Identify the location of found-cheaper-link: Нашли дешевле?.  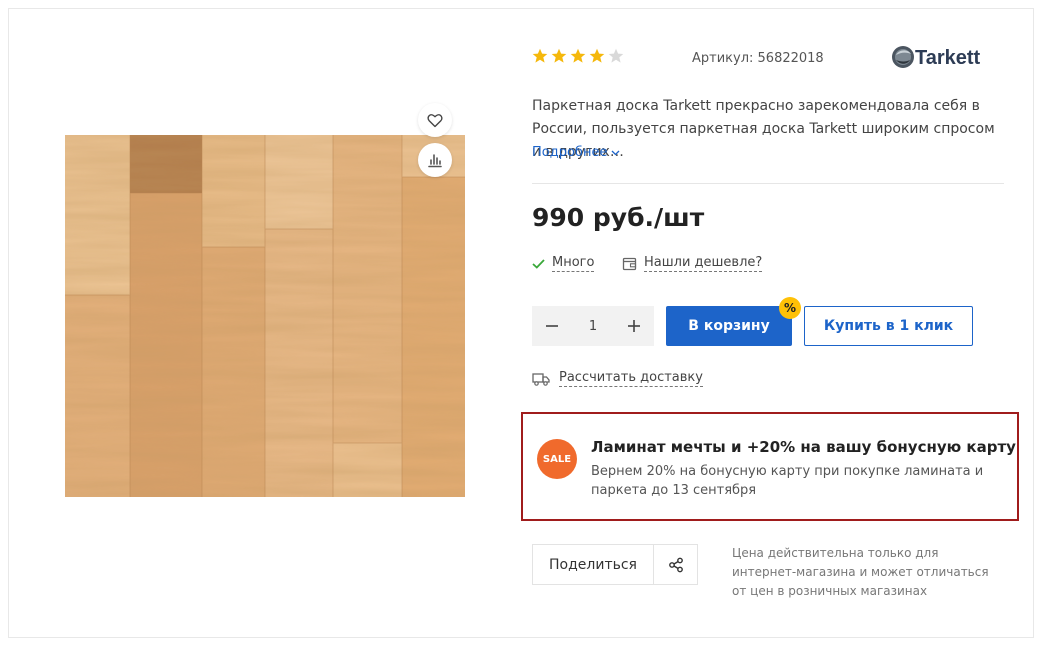
(692, 263).